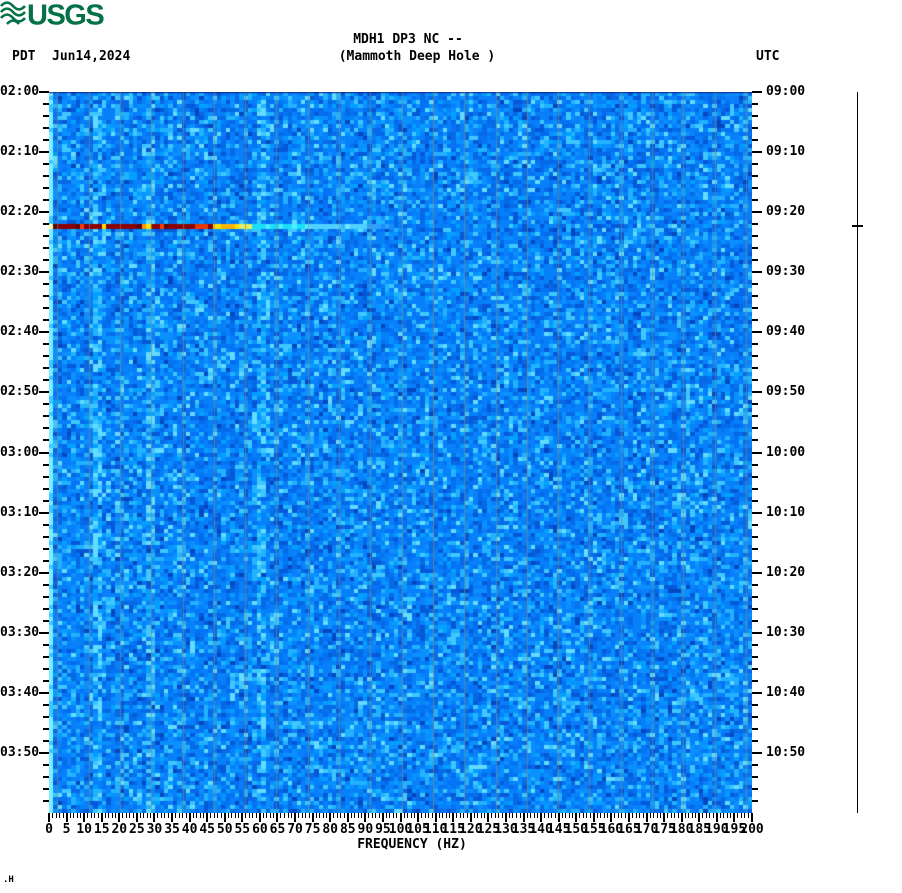  Describe the element at coordinates (786, 572) in the screenshot. I see `right-axis-label: 10:20` at that location.